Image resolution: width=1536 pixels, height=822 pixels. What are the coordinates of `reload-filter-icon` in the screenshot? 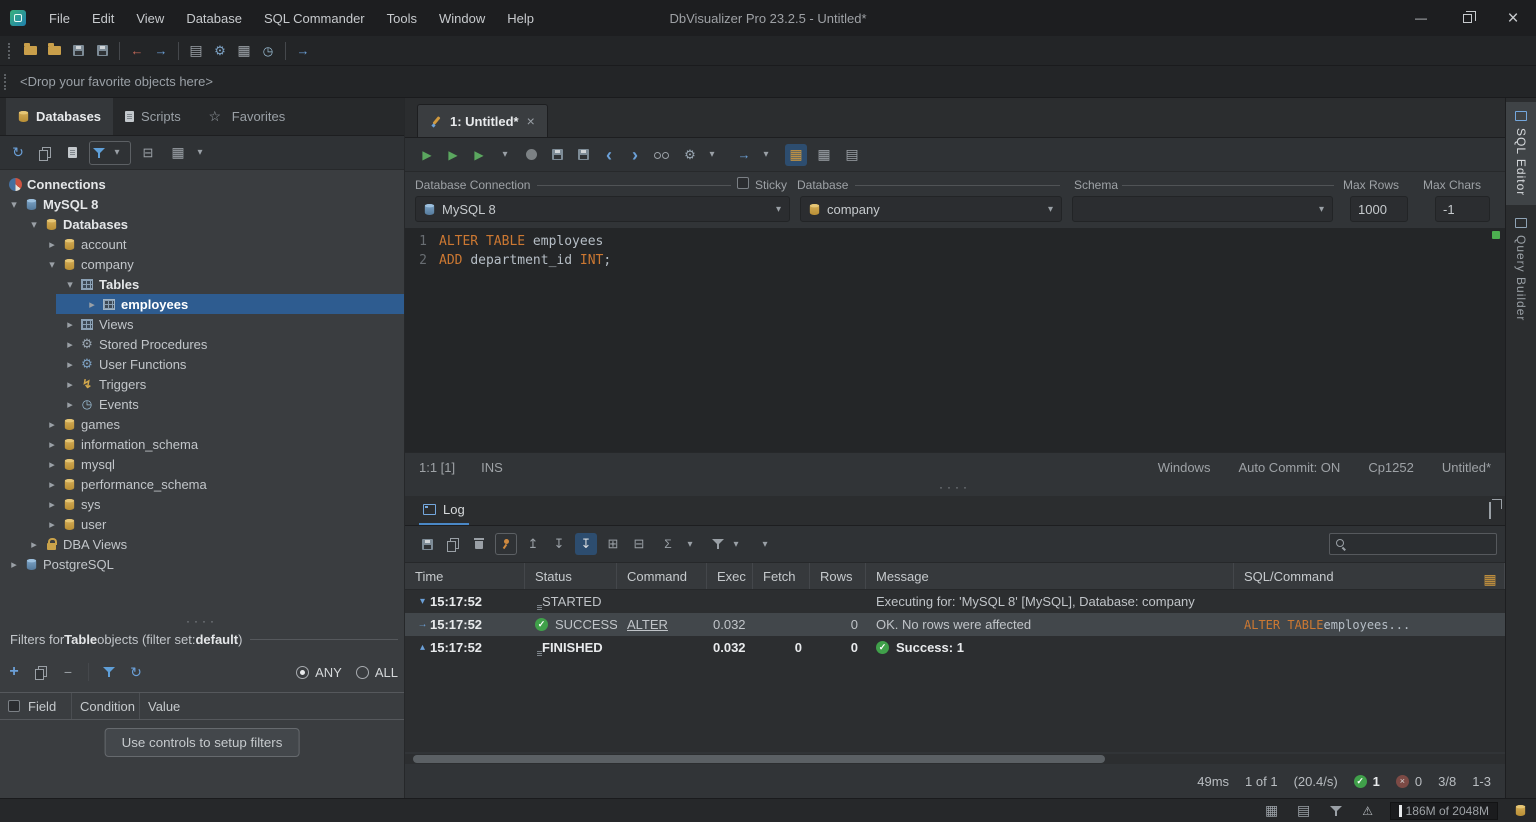 It's located at (136, 672).